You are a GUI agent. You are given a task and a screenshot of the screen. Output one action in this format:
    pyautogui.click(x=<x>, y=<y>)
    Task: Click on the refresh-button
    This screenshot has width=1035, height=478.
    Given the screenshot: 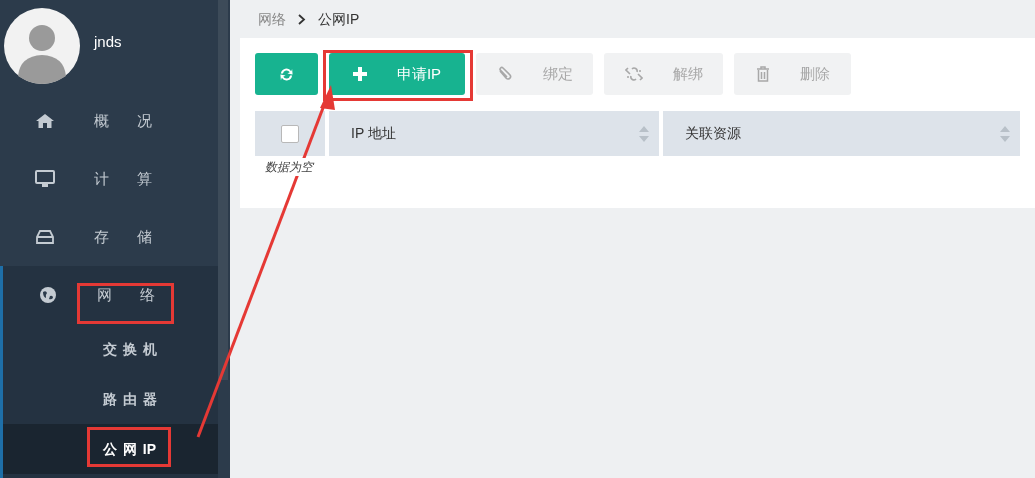 What is the action you would take?
    pyautogui.click(x=286, y=74)
    